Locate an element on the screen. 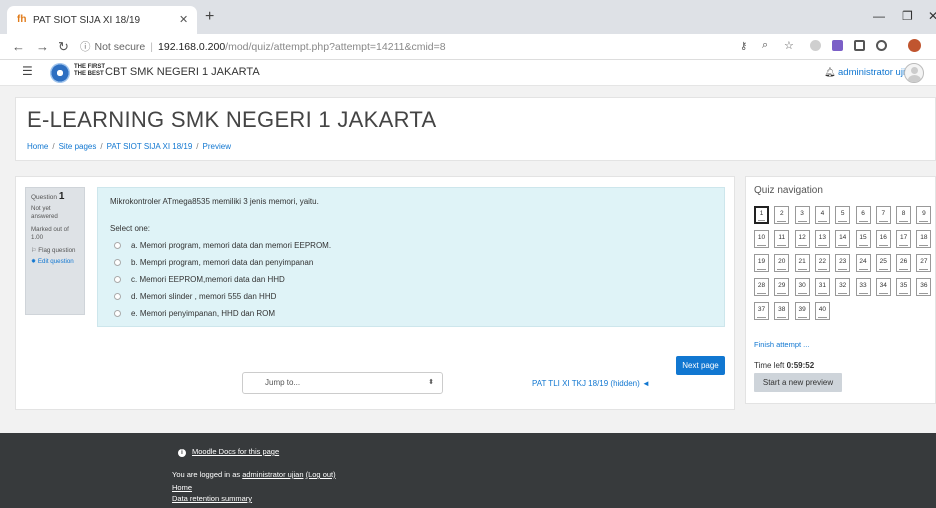  menu-icon: ☰ is located at coordinates (27, 71).